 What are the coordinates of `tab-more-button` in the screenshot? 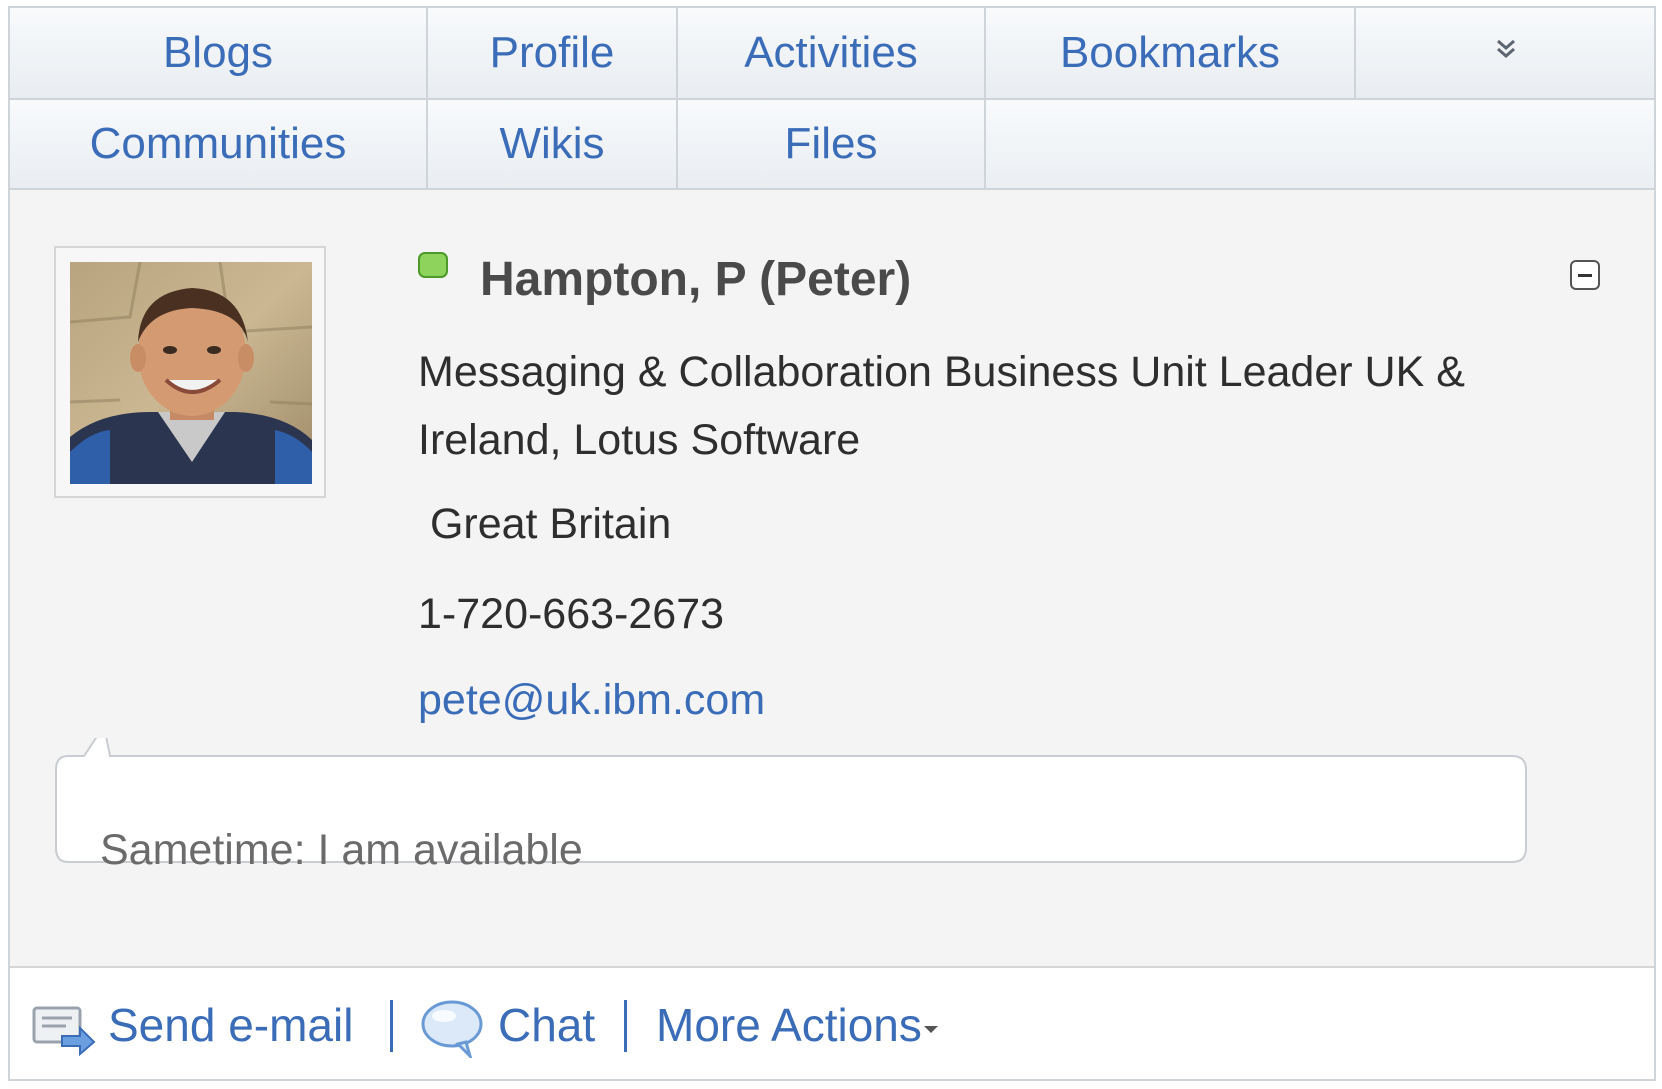 It's located at (1505, 54).